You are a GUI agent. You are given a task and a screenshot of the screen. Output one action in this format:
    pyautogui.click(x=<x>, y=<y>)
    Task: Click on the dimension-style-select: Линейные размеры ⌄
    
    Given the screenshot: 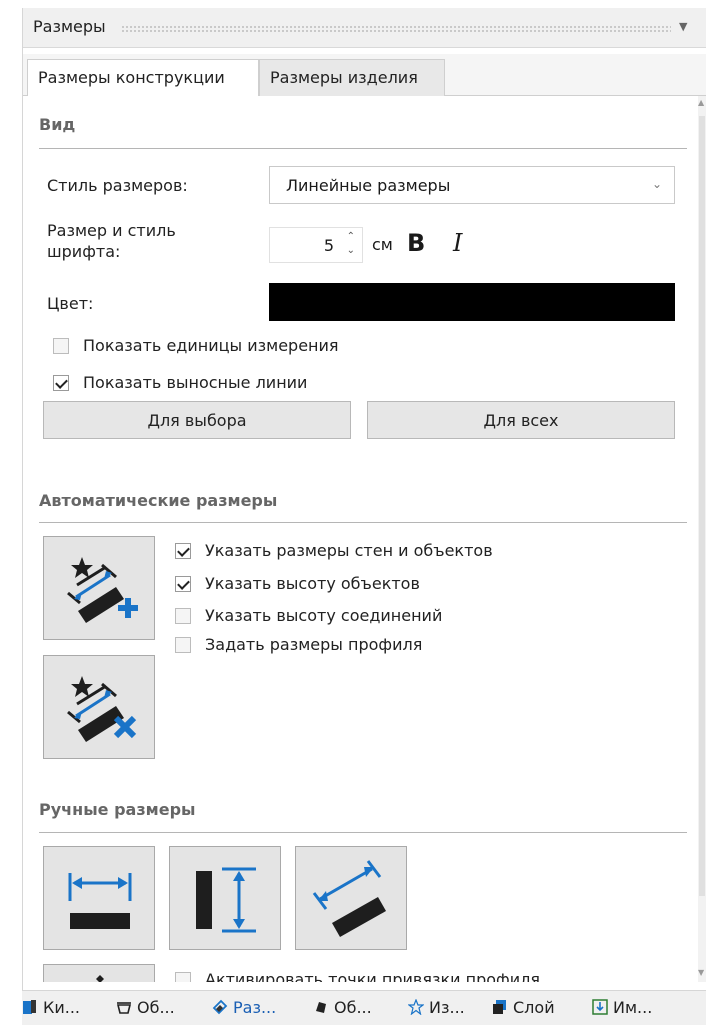 What is the action you would take?
    pyautogui.click(x=472, y=185)
    